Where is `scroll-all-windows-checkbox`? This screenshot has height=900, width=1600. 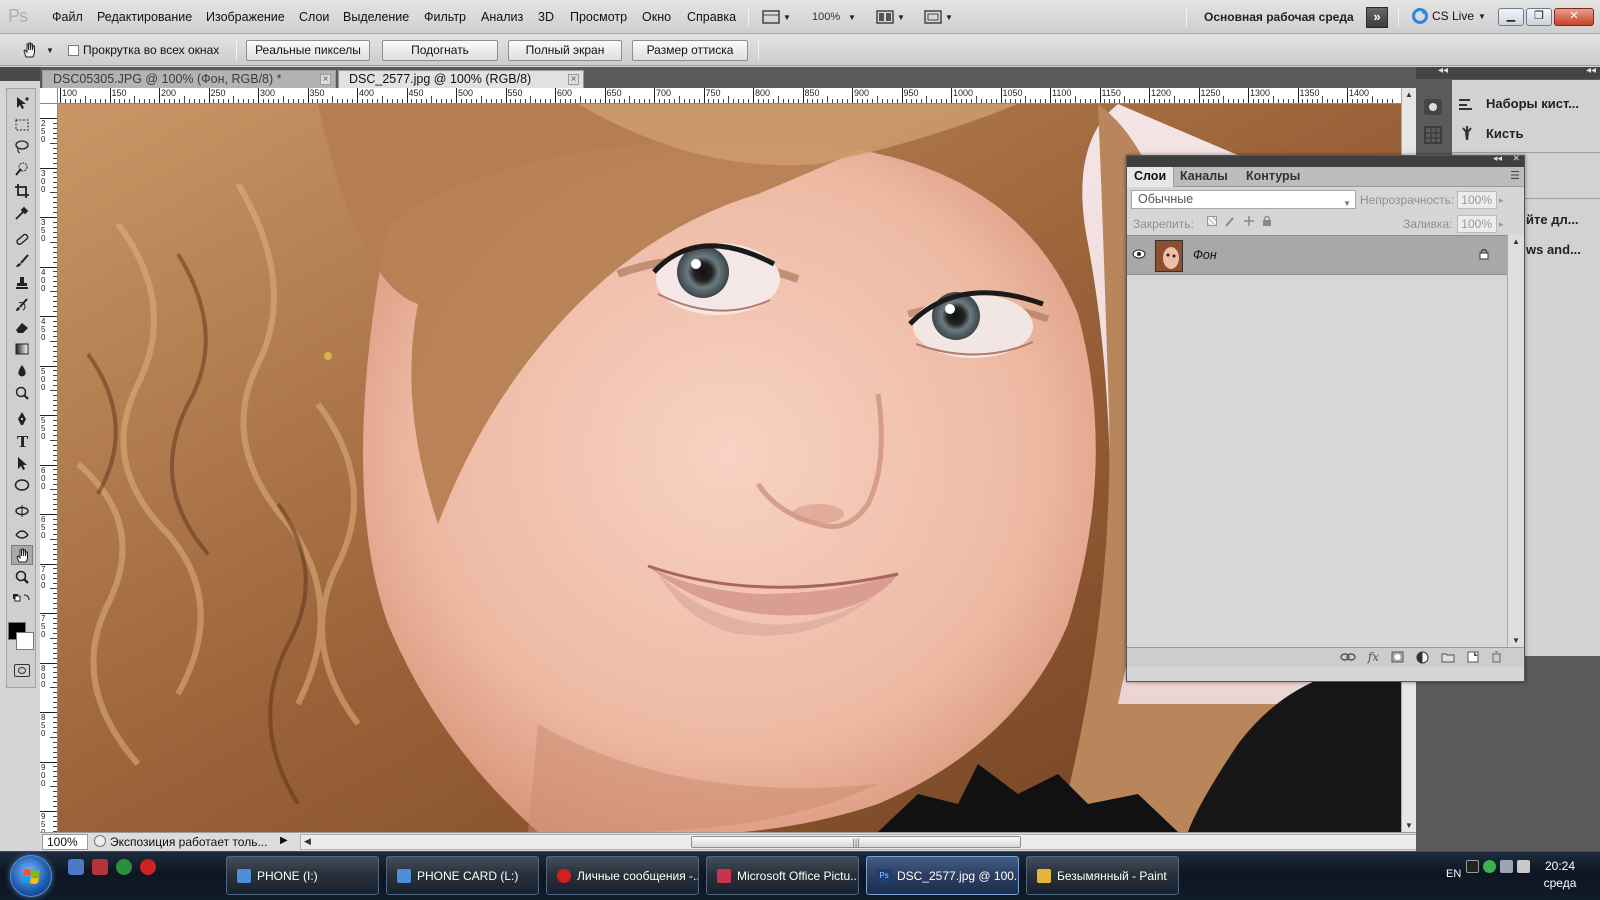
scroll-all-windows-checkbox is located at coordinates (73, 50).